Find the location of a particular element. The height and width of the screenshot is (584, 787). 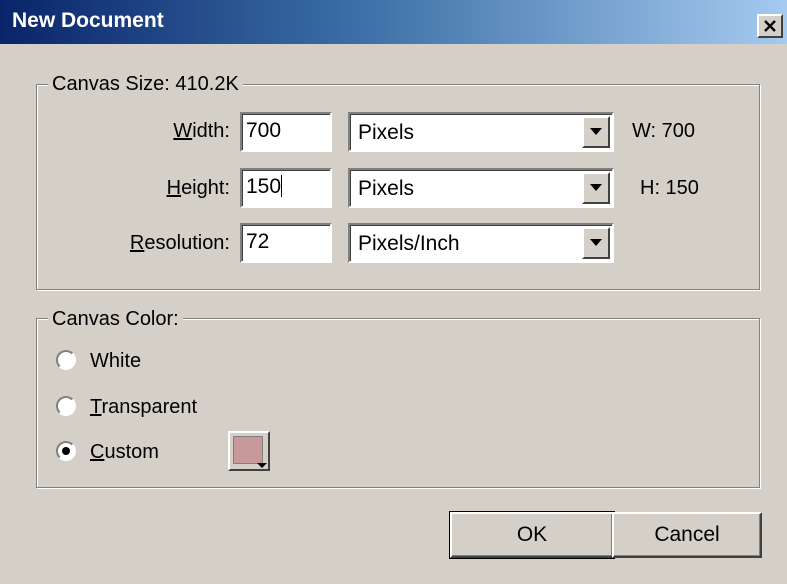

custom-color-swatch is located at coordinates (249, 451).